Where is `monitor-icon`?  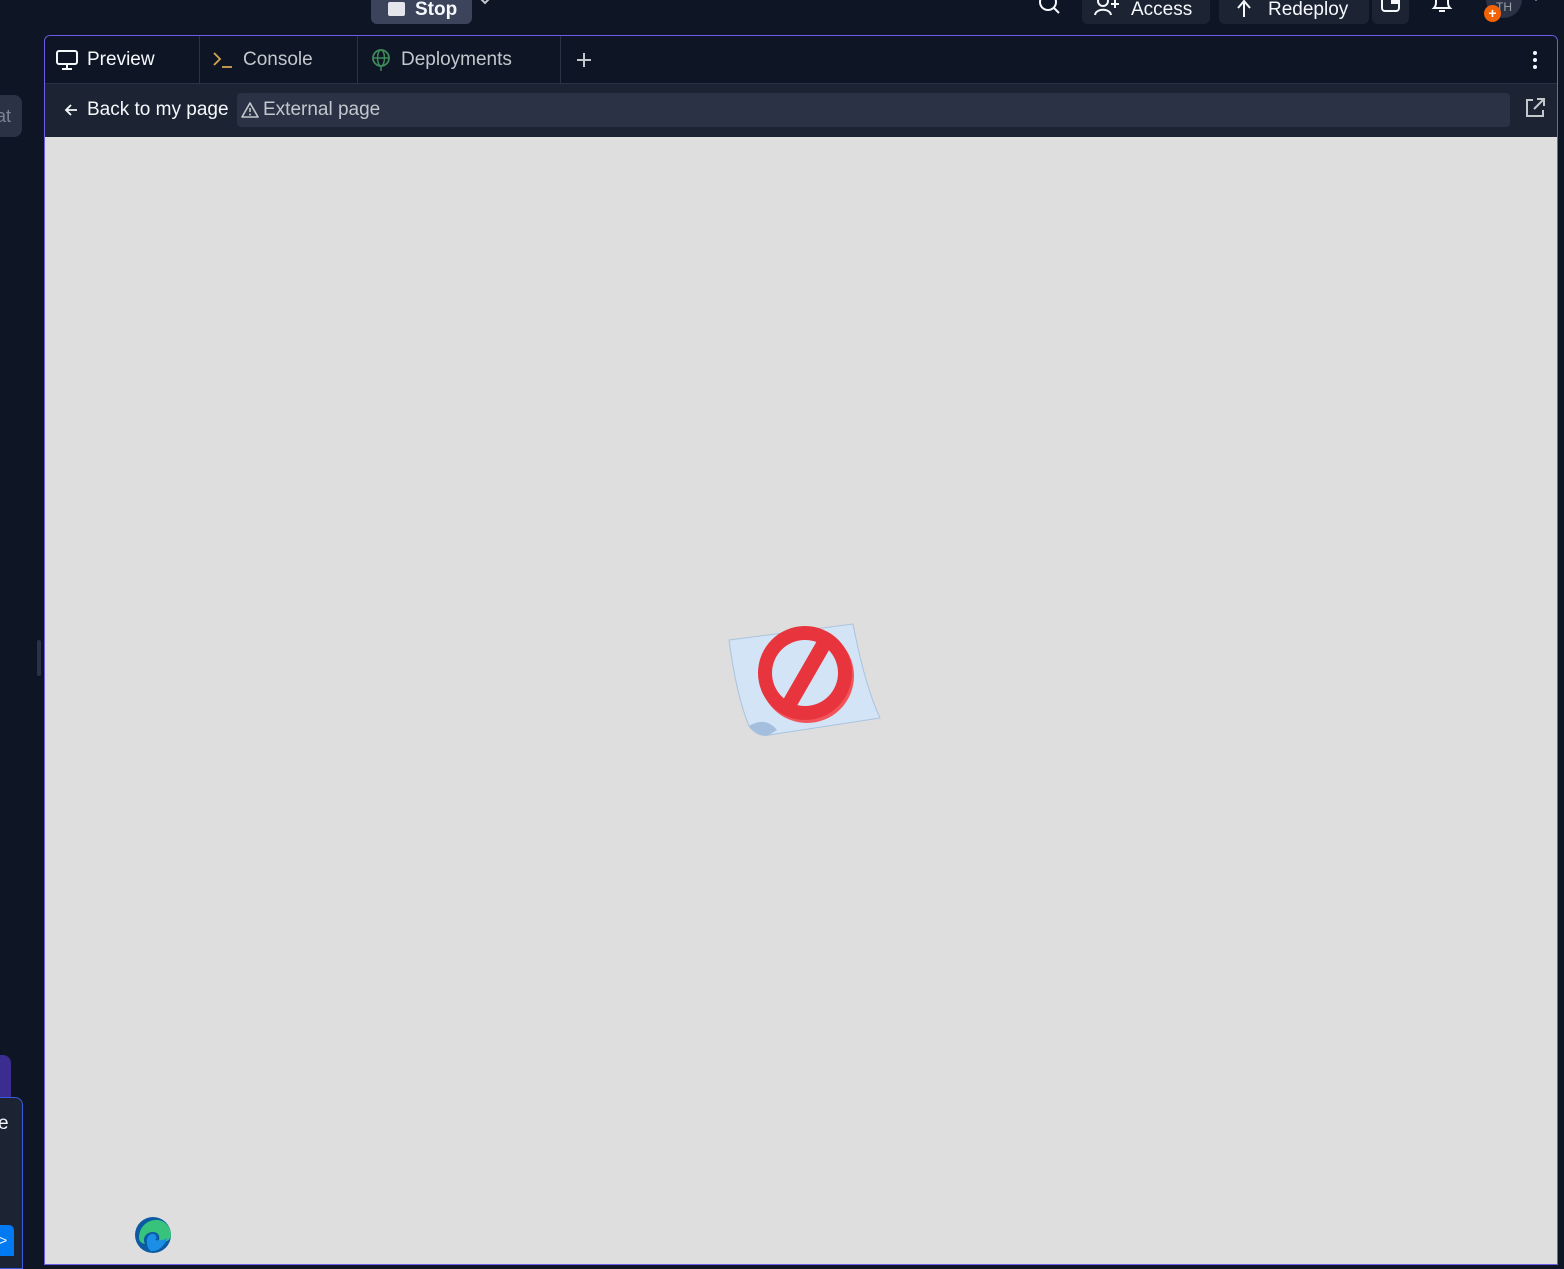 monitor-icon is located at coordinates (67, 60).